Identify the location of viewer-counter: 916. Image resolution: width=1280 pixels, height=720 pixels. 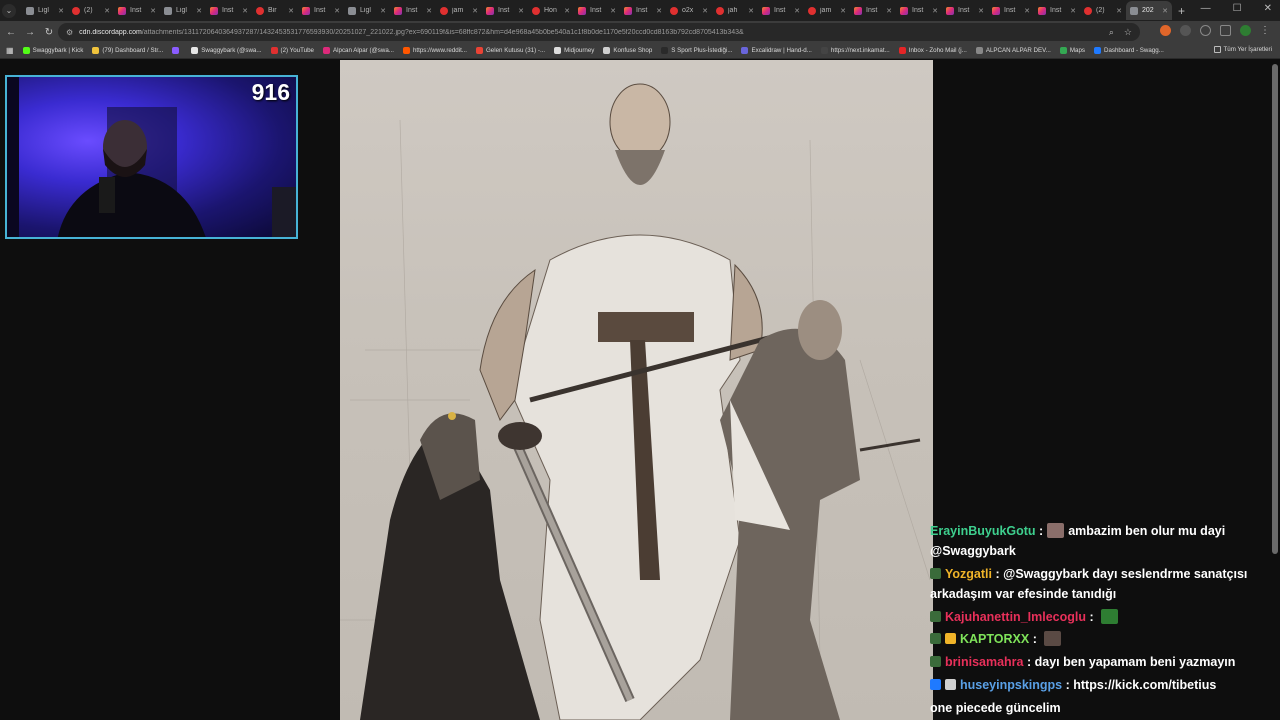
(270, 92).